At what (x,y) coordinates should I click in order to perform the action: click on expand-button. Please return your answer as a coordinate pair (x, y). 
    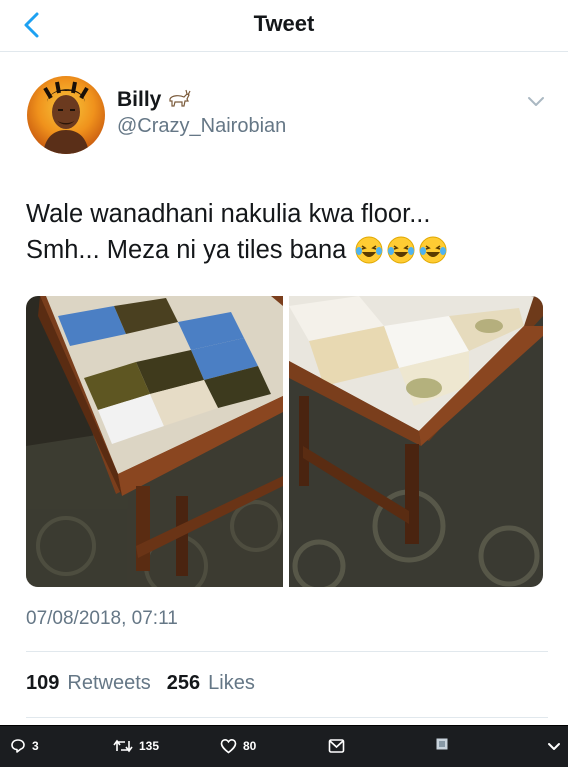
    Looking at the image, I should click on (554, 746).